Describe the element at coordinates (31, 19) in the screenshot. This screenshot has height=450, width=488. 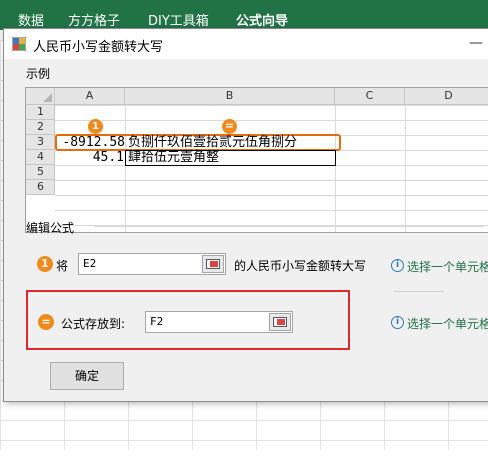
I see `tab-data: 数据` at that location.